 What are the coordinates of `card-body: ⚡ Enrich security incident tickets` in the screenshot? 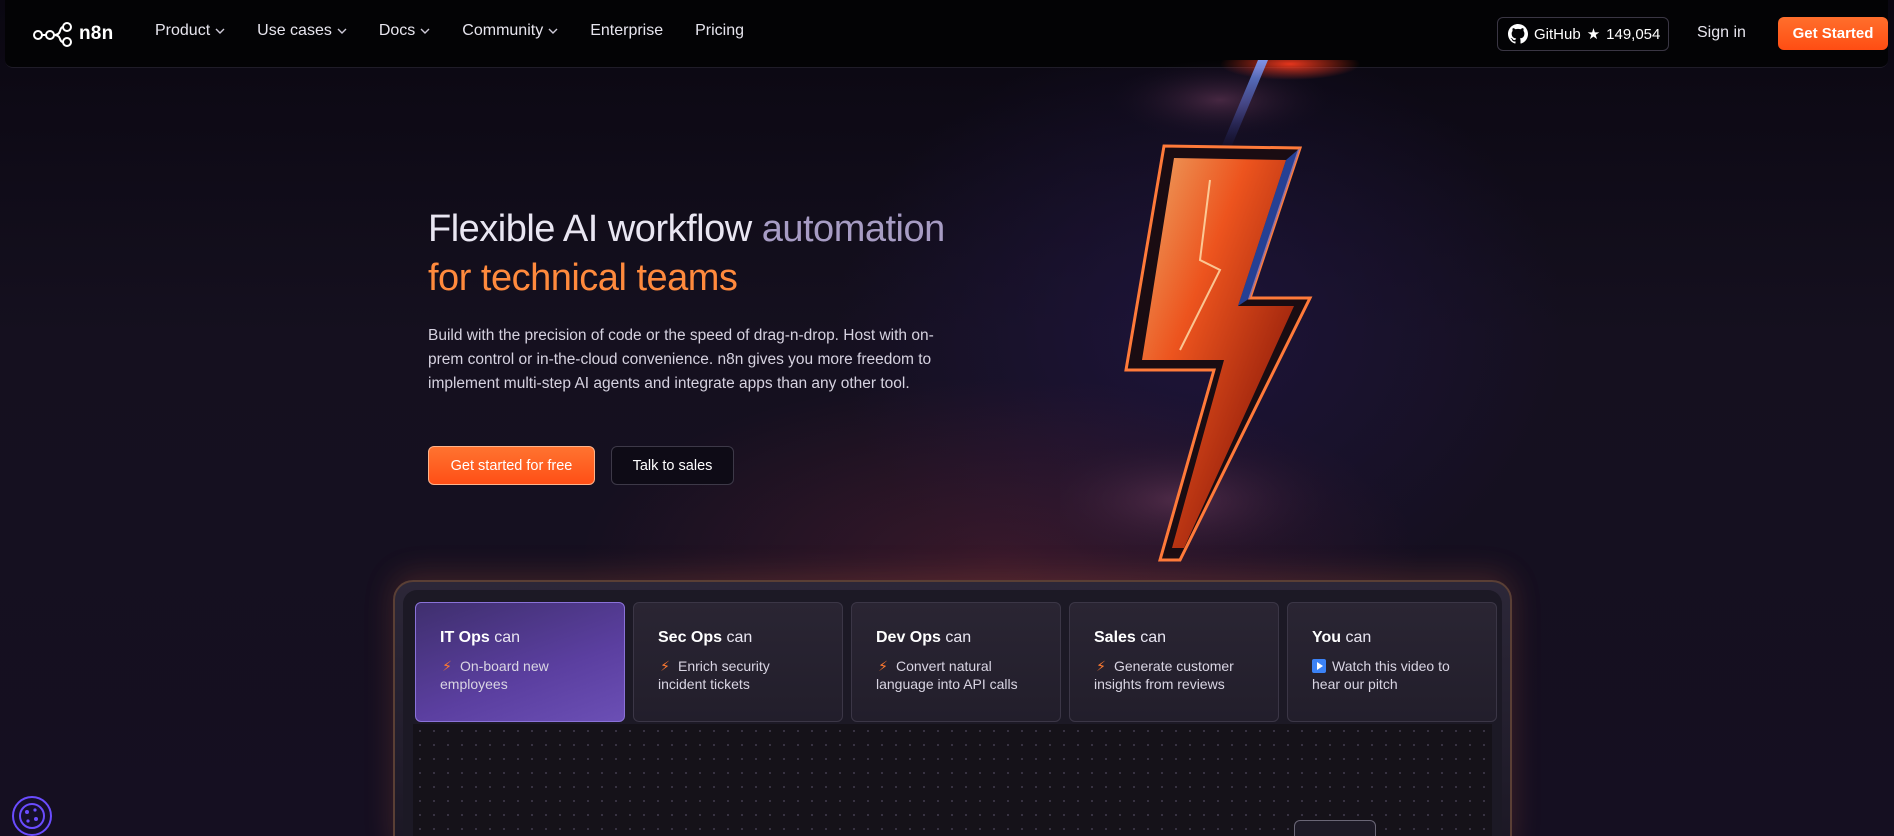 It's located at (738, 675).